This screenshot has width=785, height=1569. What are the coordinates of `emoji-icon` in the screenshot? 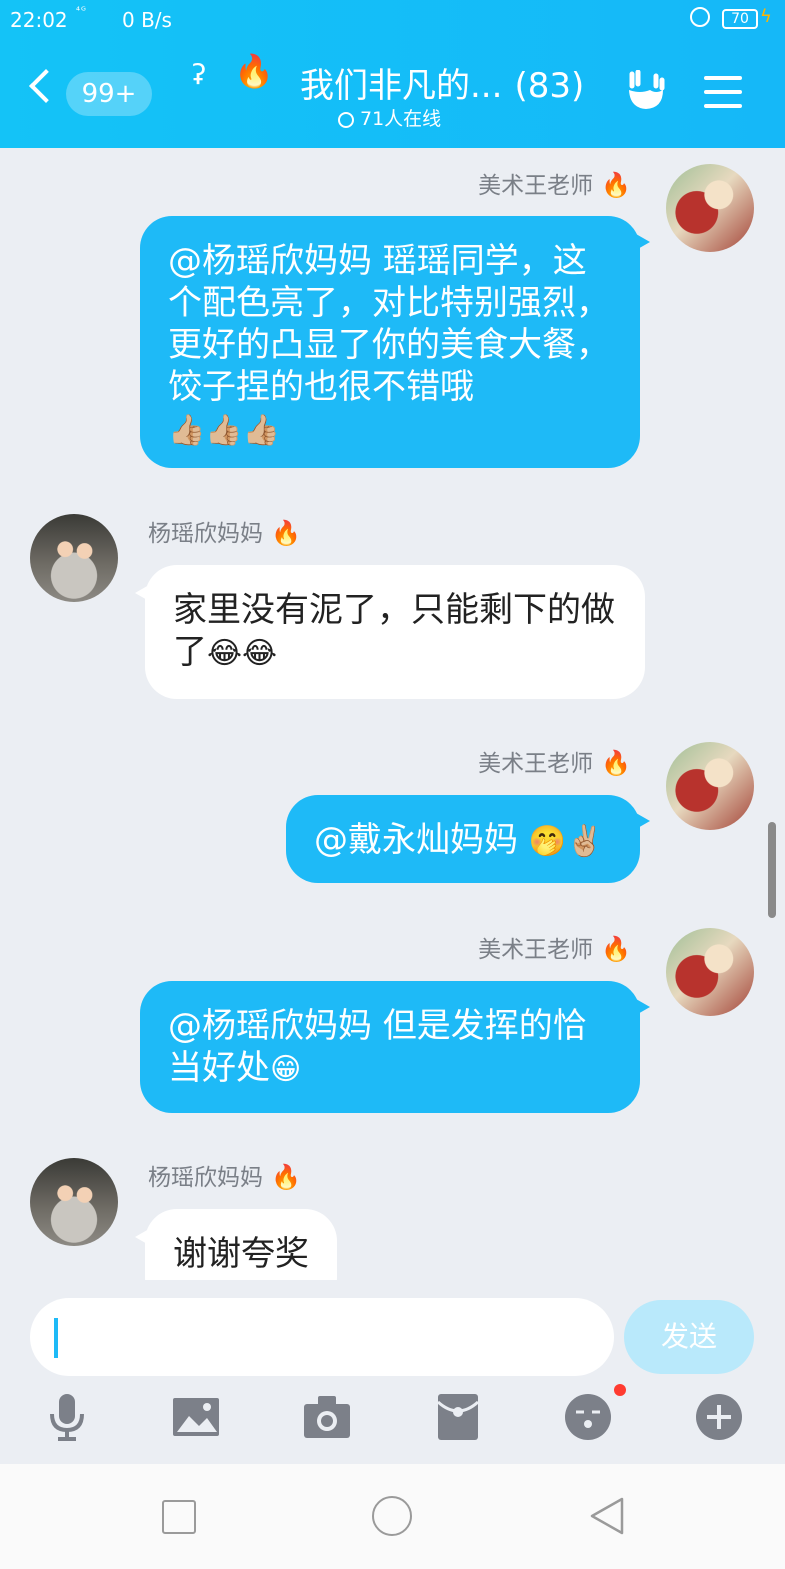 It's located at (588, 1417).